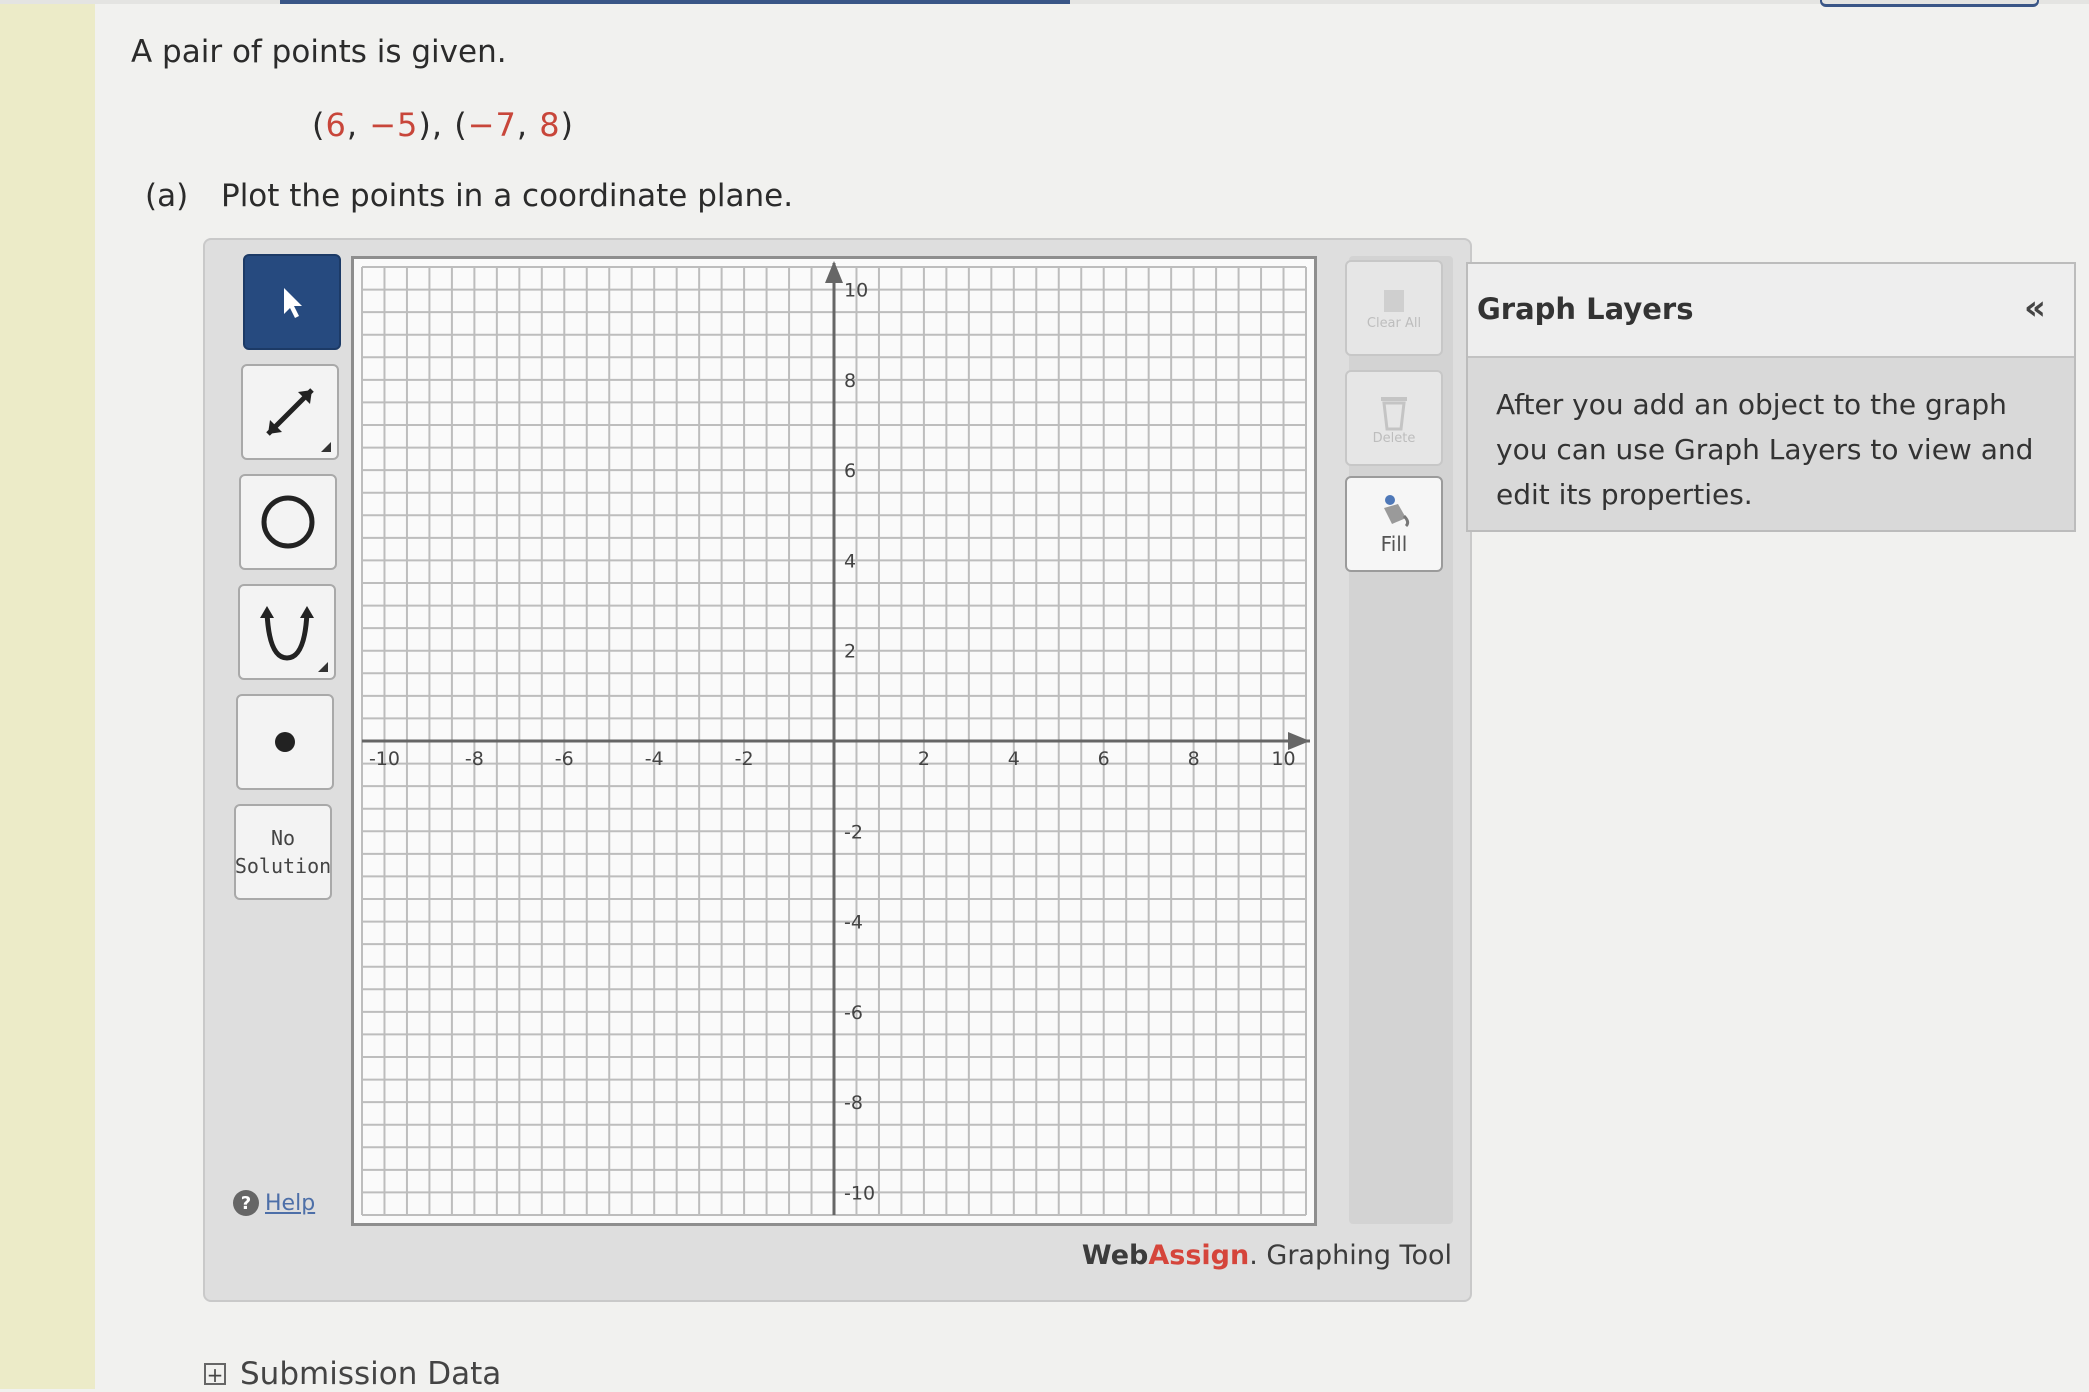 The image size is (2089, 1392). I want to click on x-tick-label: -8, so click(474, 759).